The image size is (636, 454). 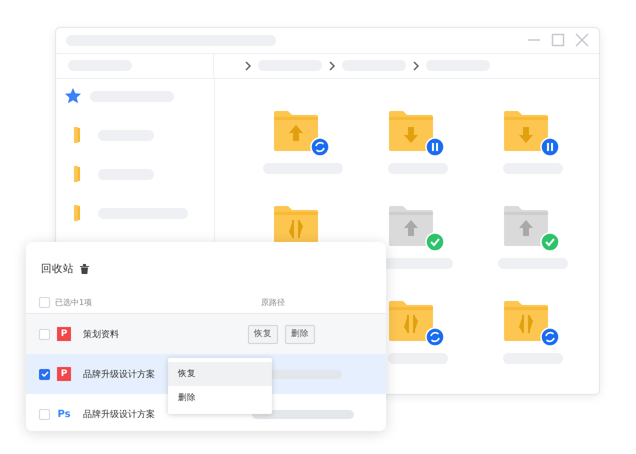 I want to click on action-button: 删除, so click(x=300, y=334).